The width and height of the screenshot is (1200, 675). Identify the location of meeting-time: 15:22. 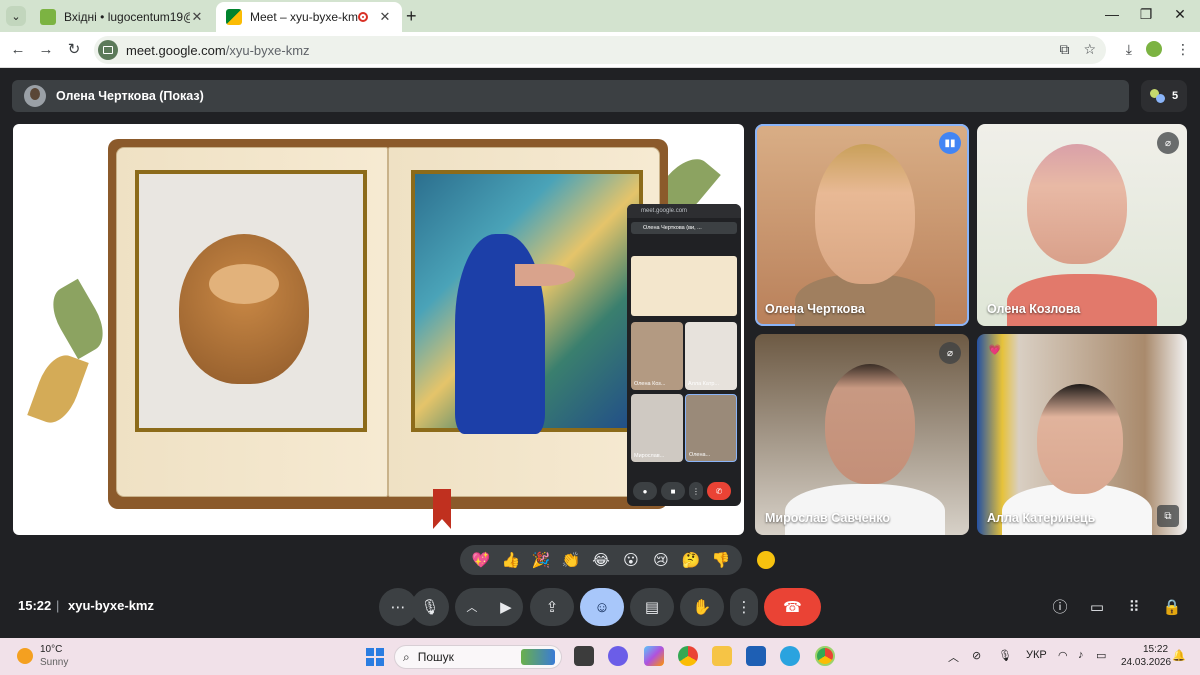
(35, 605).